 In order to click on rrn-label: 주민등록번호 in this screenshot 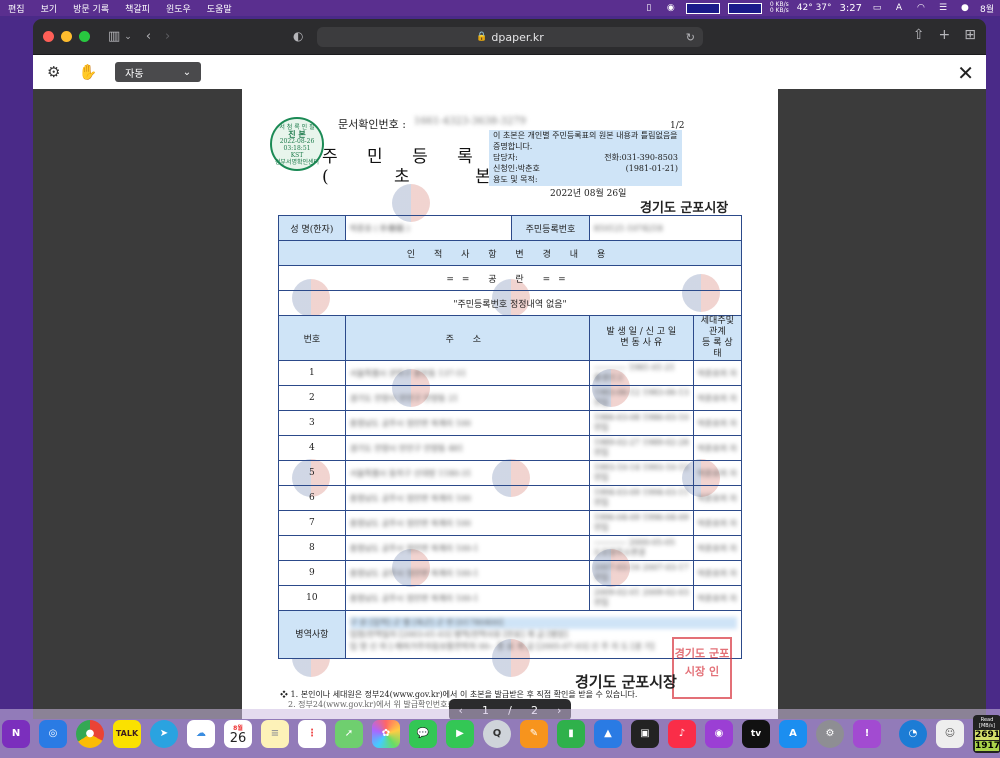, I will do `click(550, 228)`.